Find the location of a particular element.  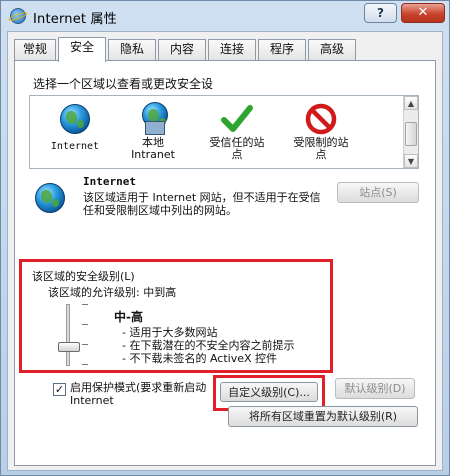

protected-mode-label: 启用保护模式(要求重新启动 Internet is located at coordinates (145, 394).